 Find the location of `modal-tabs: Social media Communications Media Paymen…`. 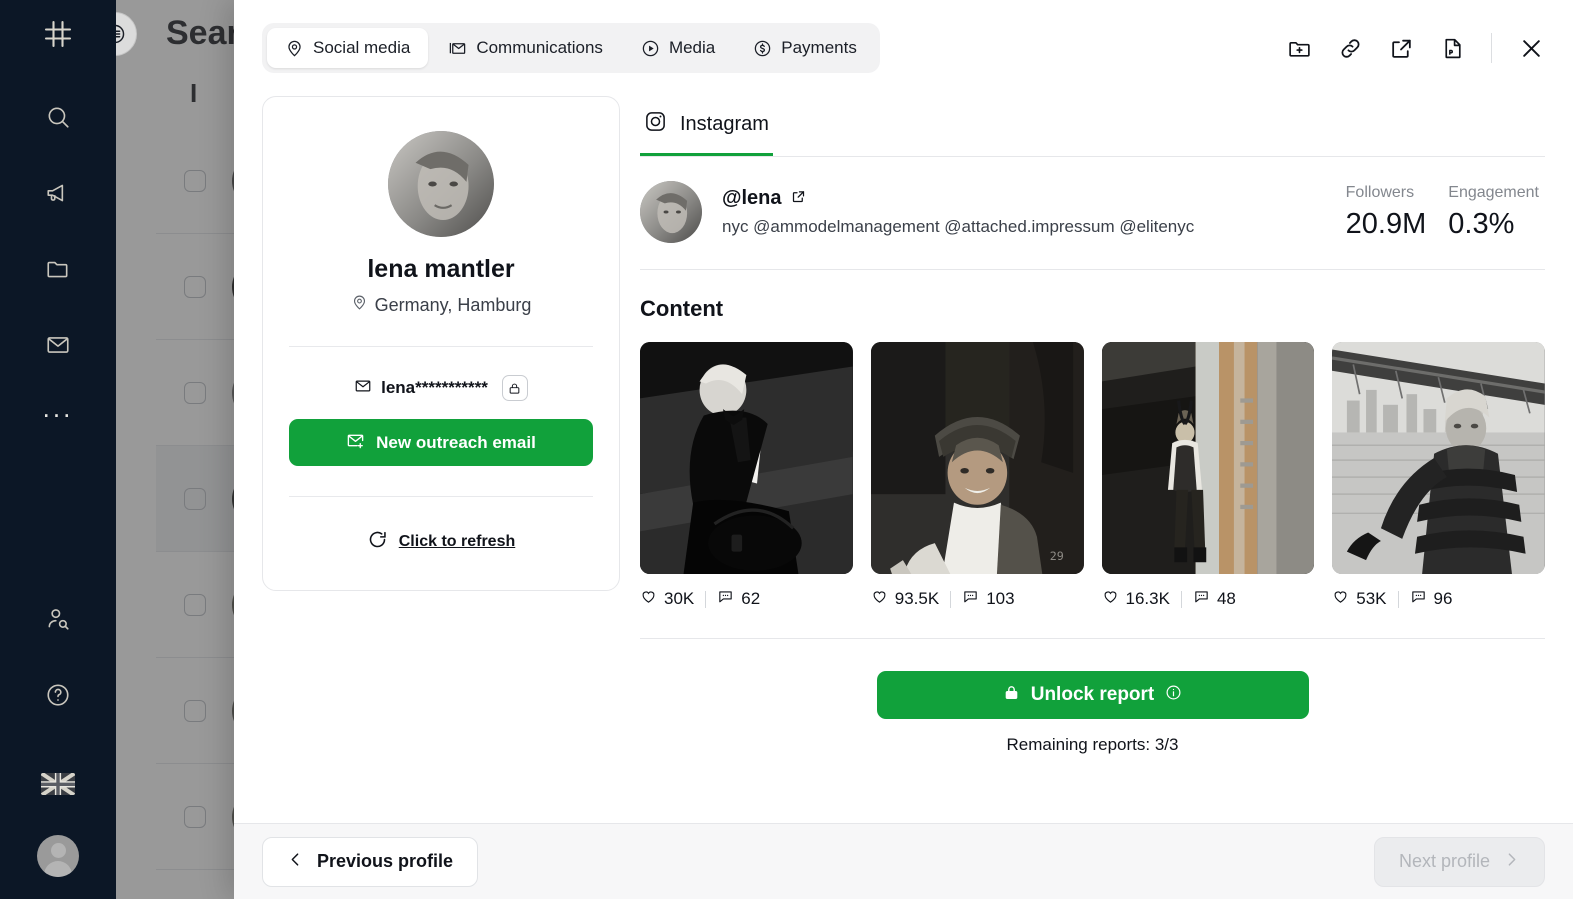

modal-tabs: Social media Communications Media Paymen… is located at coordinates (571, 48).